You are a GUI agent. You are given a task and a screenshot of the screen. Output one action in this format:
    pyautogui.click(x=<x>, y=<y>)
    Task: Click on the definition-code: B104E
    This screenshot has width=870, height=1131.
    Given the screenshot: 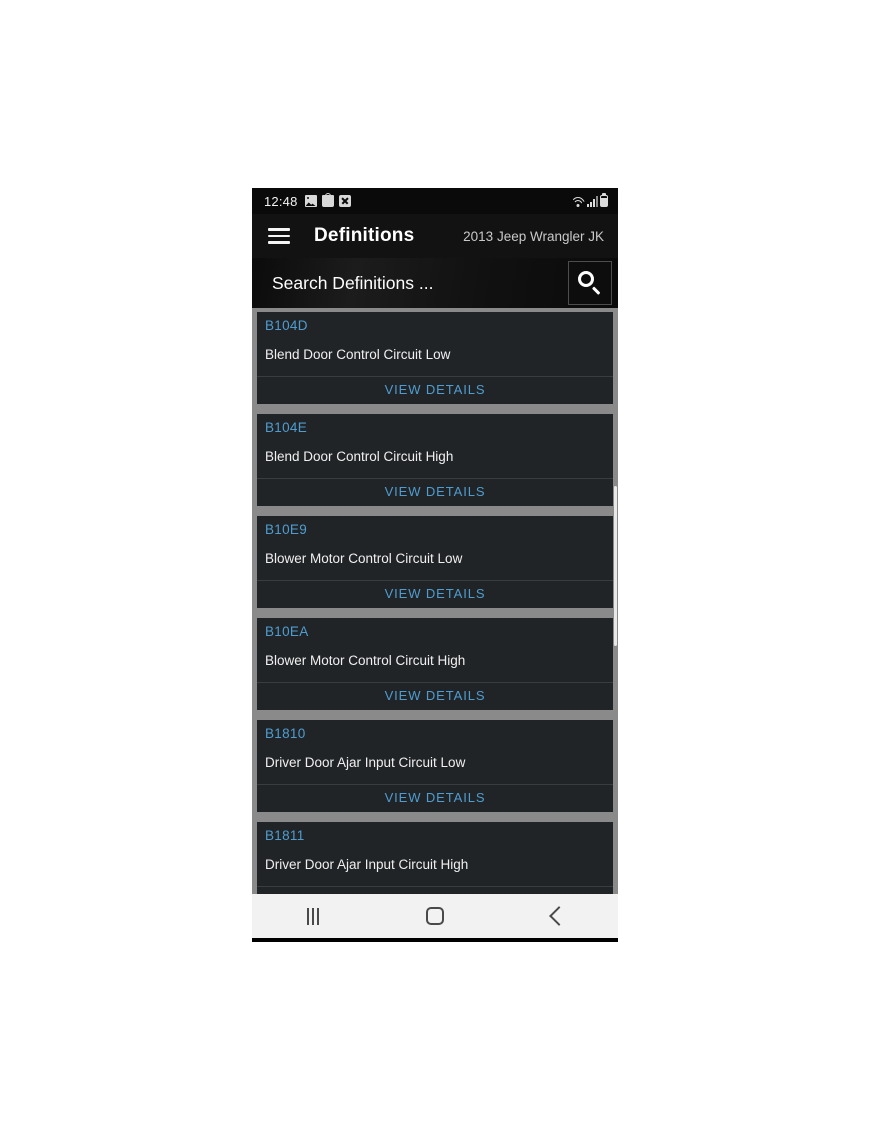 What is the action you would take?
    pyautogui.click(x=286, y=427)
    